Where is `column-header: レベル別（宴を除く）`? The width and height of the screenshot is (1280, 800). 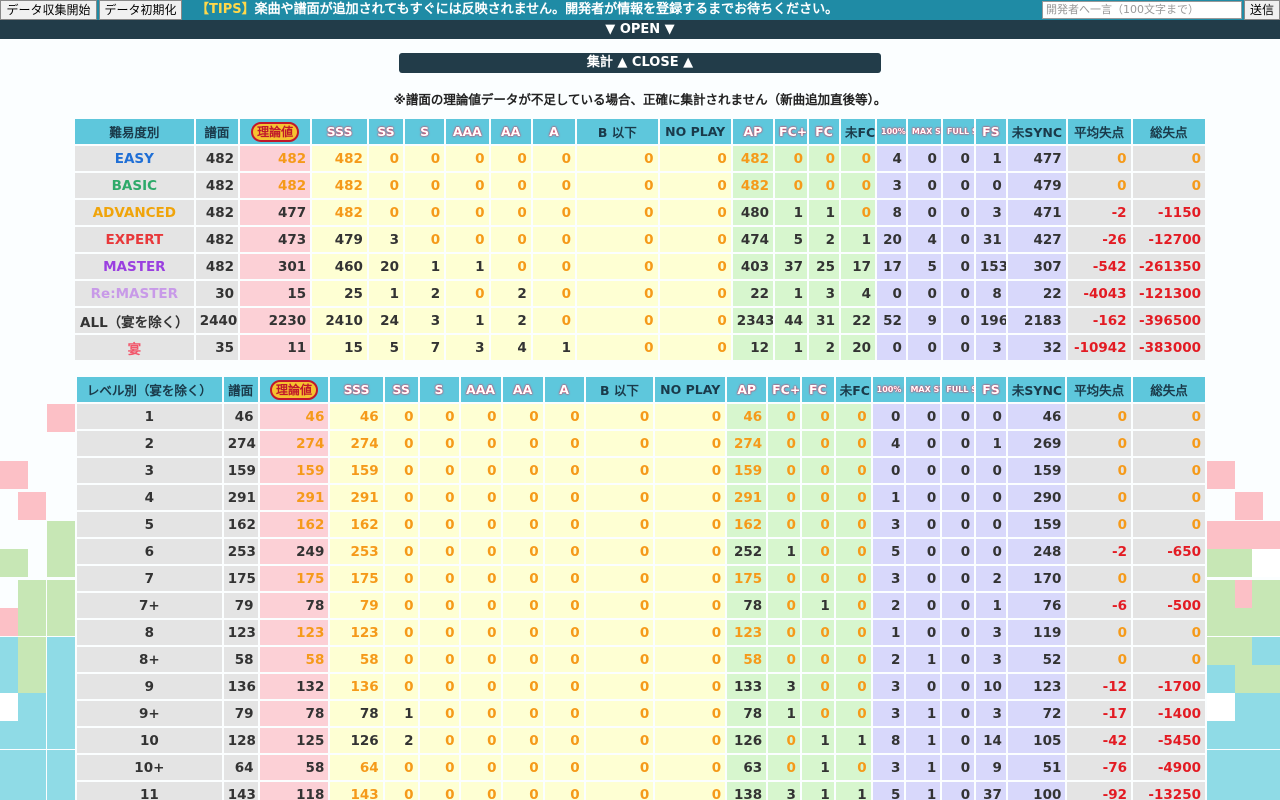
column-header: レベル別（宴を除く） is located at coordinates (149, 390).